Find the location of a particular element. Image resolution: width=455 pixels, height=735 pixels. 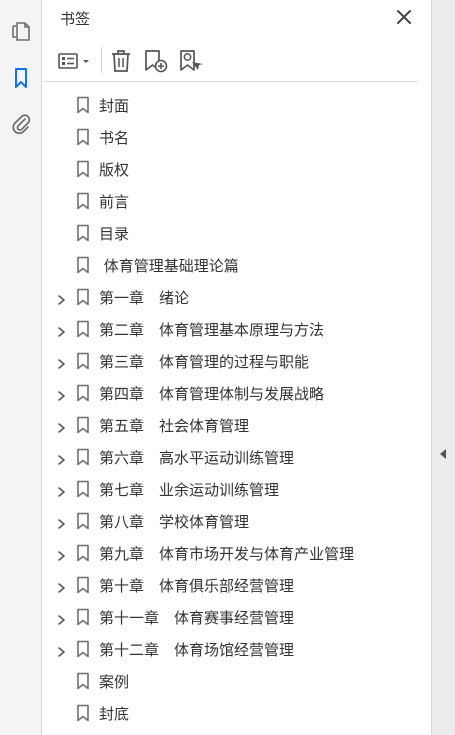

triangle-left-icon is located at coordinates (443, 454).